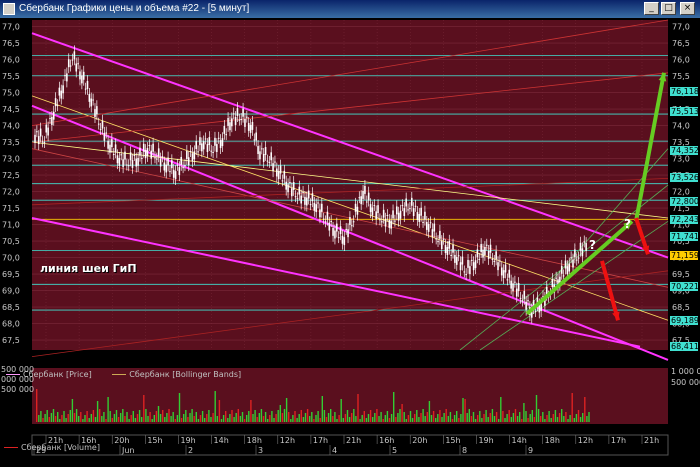  What do you see at coordinates (11, 175) in the screenshot?
I see `y-tick-left: 72,5` at bounding box center [11, 175].